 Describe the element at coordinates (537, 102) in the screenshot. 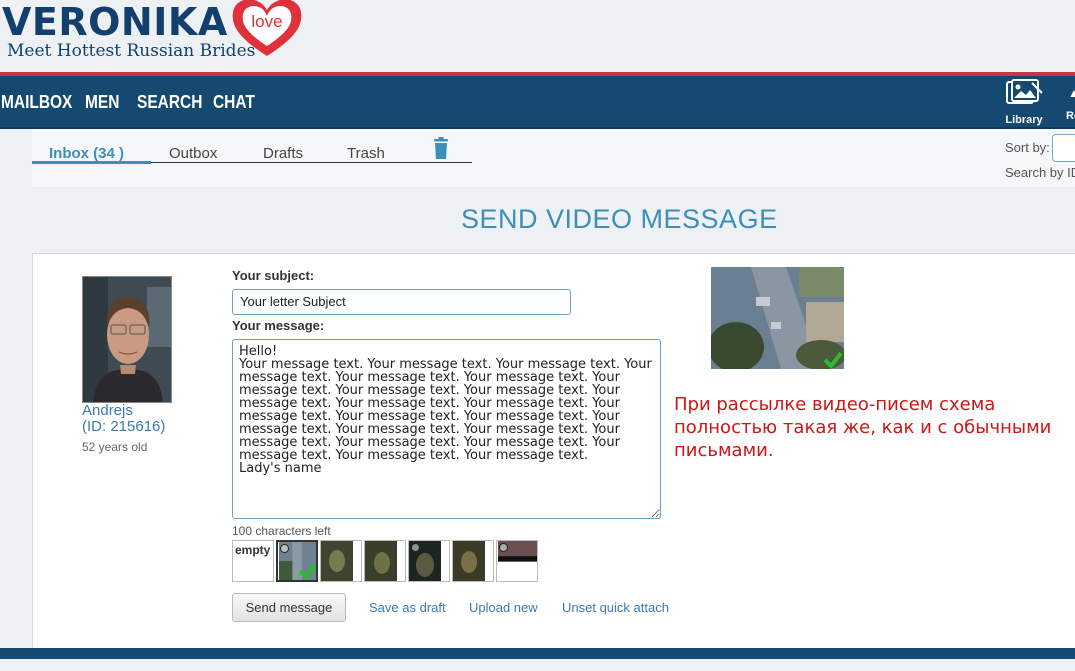

I see `main-nav: MAILBOX MEN SEARCH CHAT Library ▲ Re` at that location.